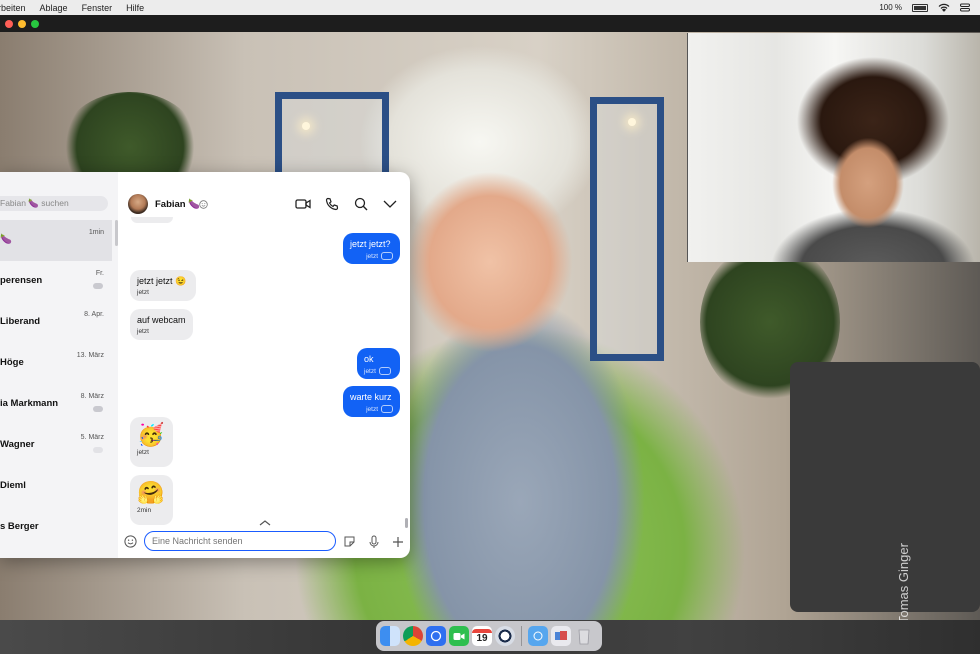  I want to click on camera-icon, so click(459, 636).